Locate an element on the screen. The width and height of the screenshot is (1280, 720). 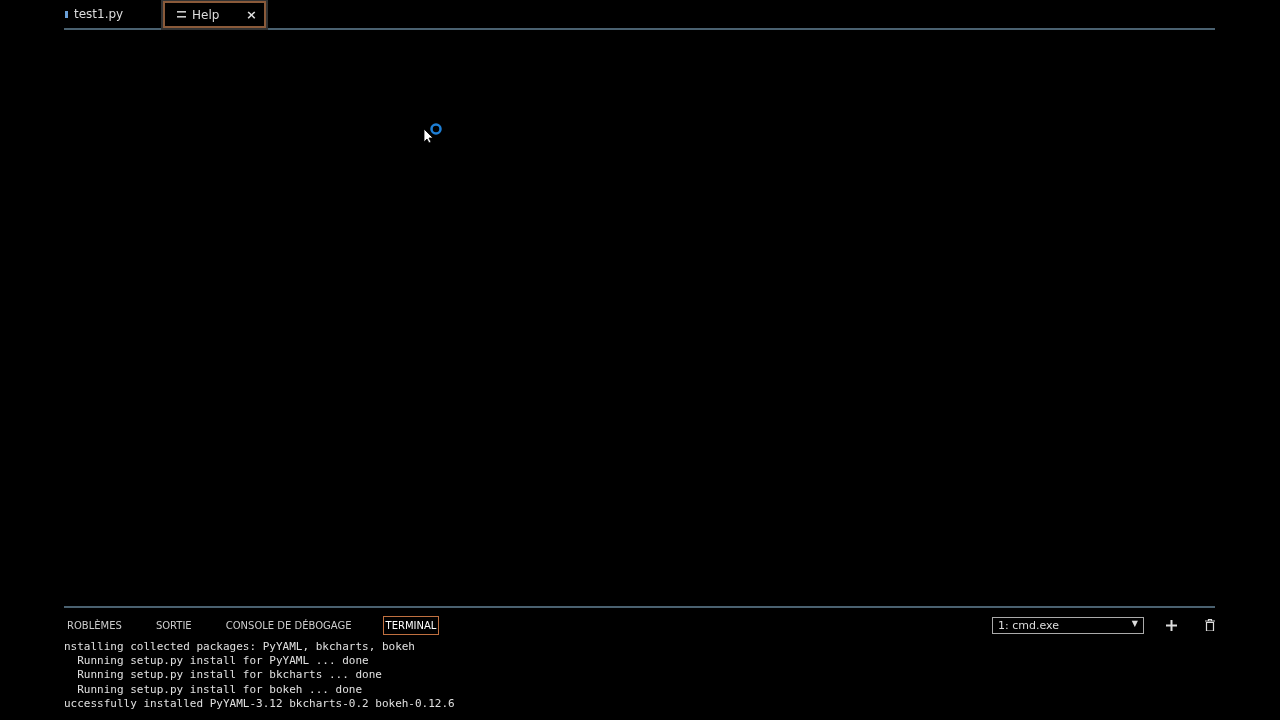
panel-tab: ROBLÈMES is located at coordinates (94, 625).